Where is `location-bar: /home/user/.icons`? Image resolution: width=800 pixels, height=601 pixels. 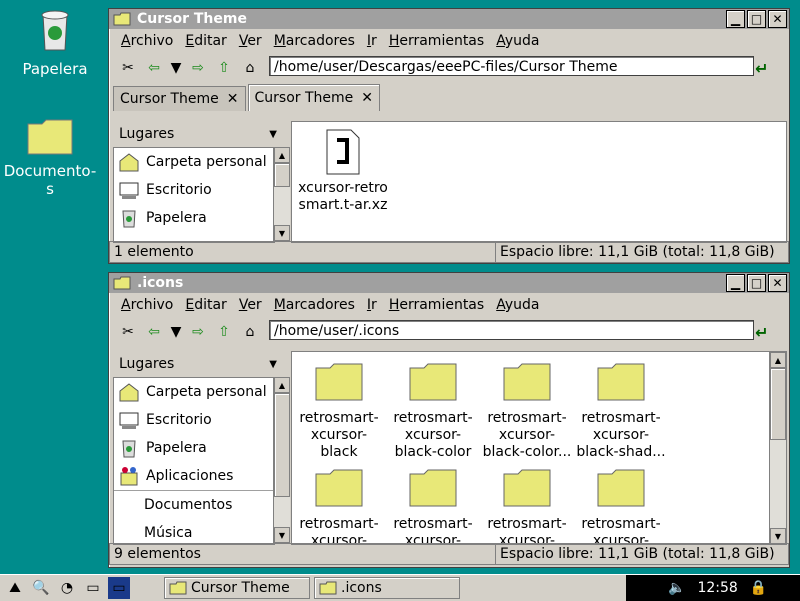 location-bar: /home/user/.icons is located at coordinates (511, 330).